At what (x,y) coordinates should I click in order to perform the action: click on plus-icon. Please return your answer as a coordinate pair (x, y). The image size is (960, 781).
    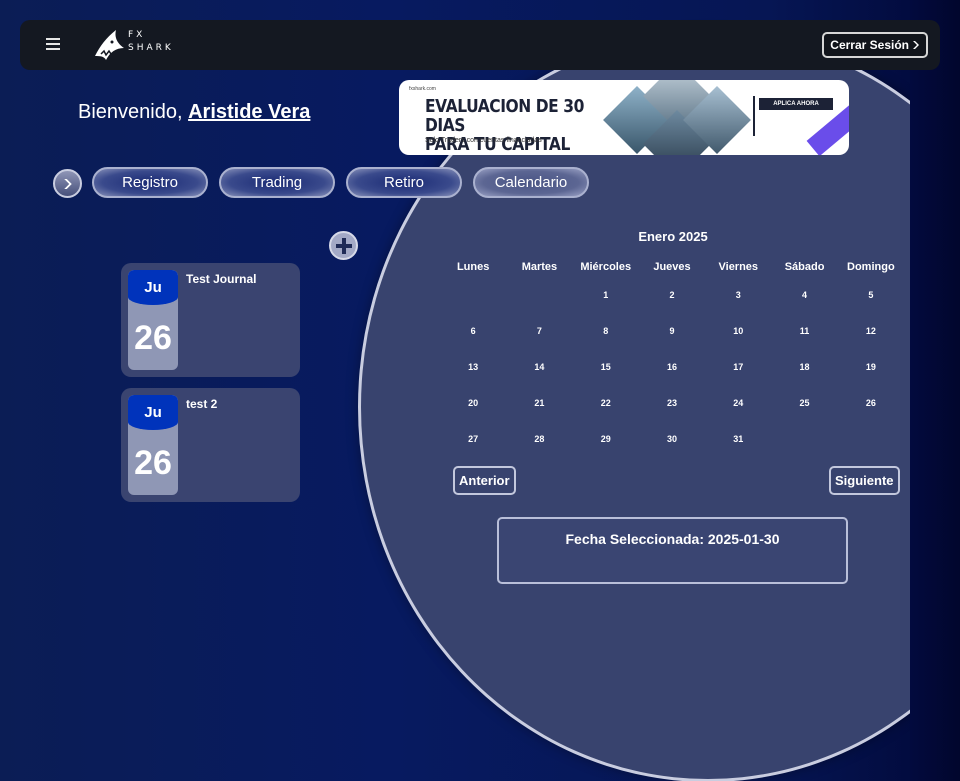
    Looking at the image, I should click on (343, 245).